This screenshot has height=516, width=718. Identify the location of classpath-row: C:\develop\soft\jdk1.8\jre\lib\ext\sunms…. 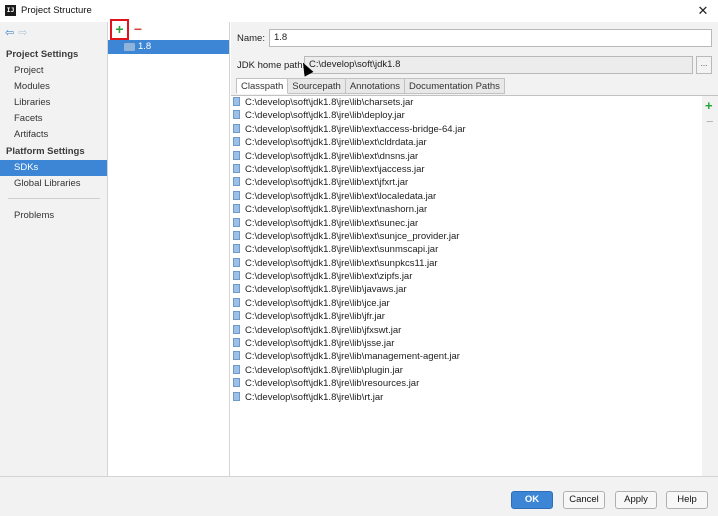
(466, 249).